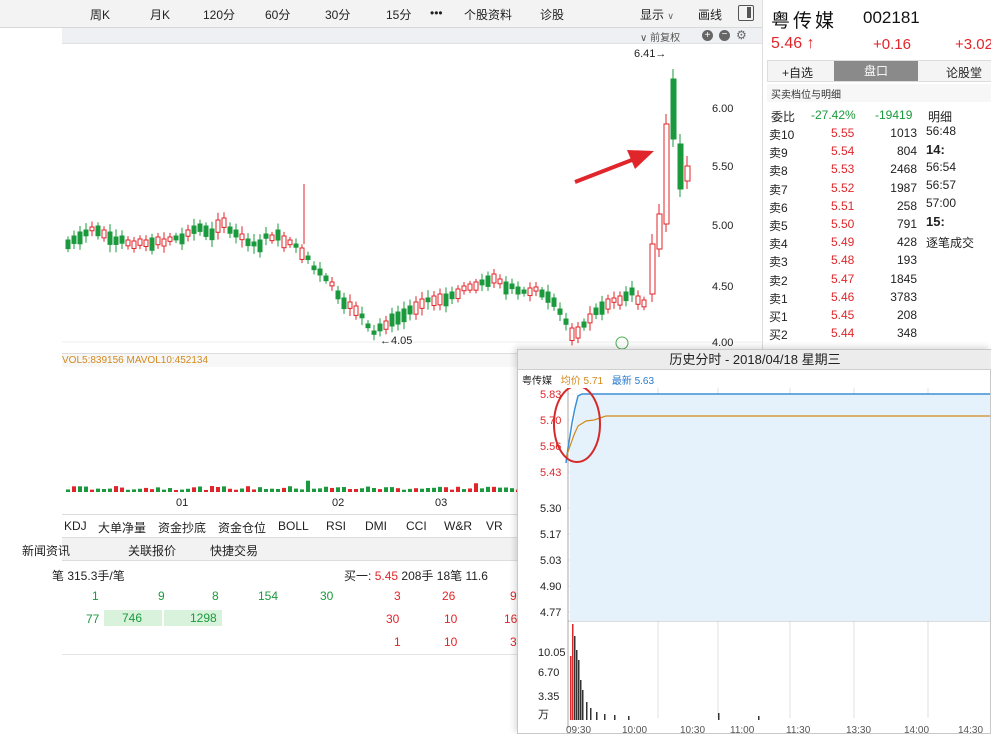 This screenshot has width=991, height=734. What do you see at coordinates (416, 526) in the screenshot?
I see `tab-cci: CCI` at bounding box center [416, 526].